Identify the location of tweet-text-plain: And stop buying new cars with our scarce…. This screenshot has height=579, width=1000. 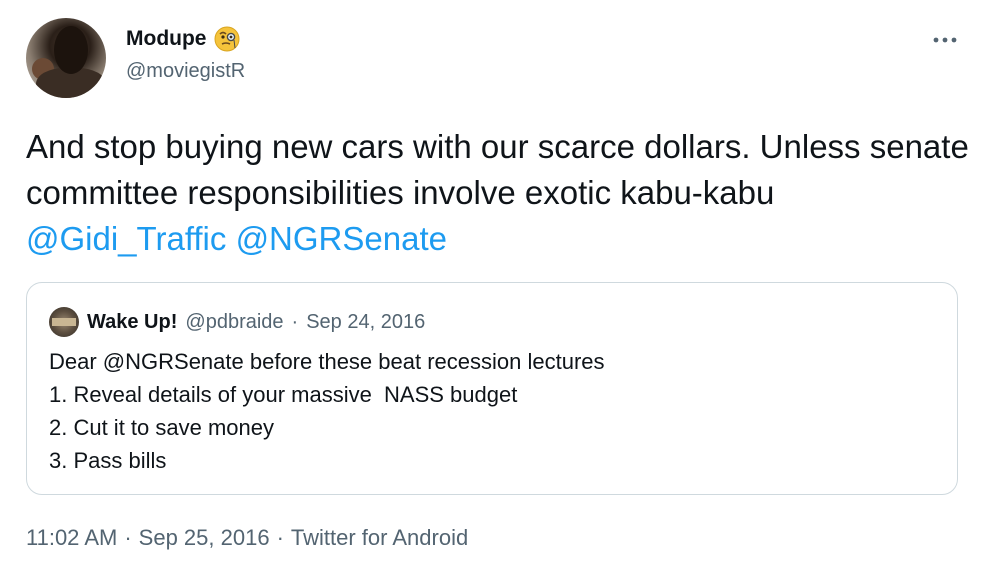
(497, 169).